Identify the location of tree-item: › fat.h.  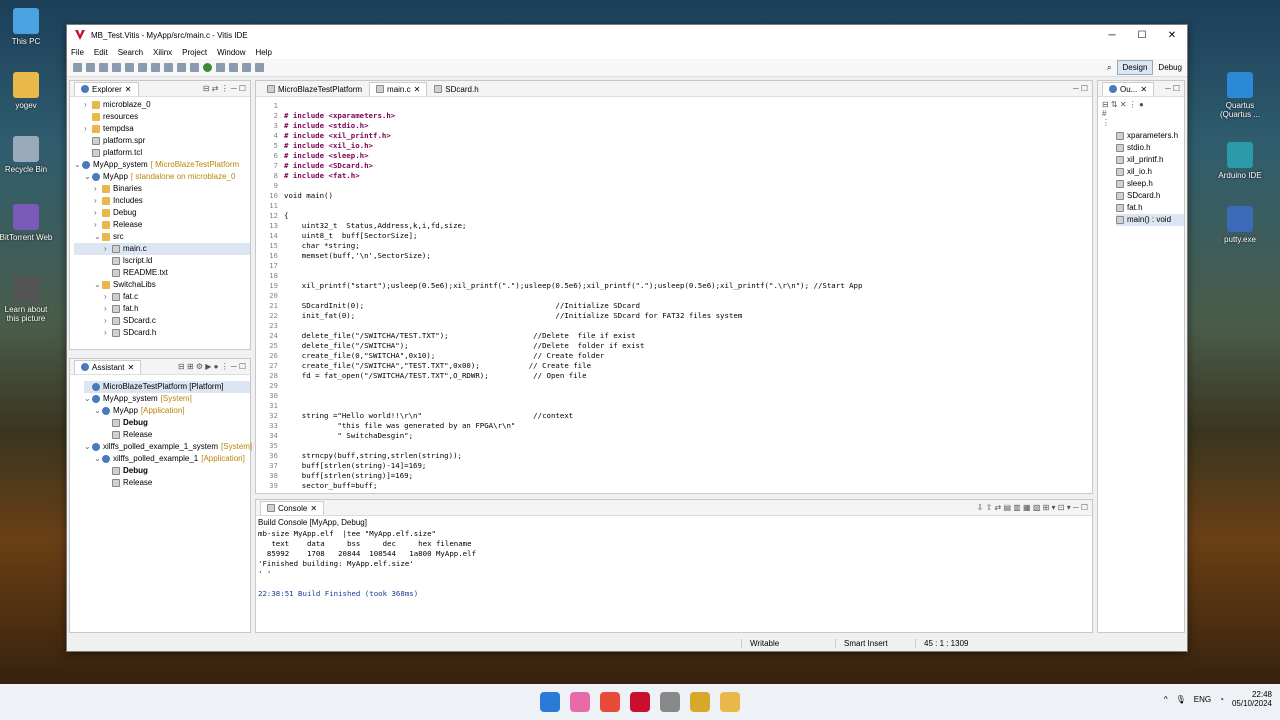
(162, 309).